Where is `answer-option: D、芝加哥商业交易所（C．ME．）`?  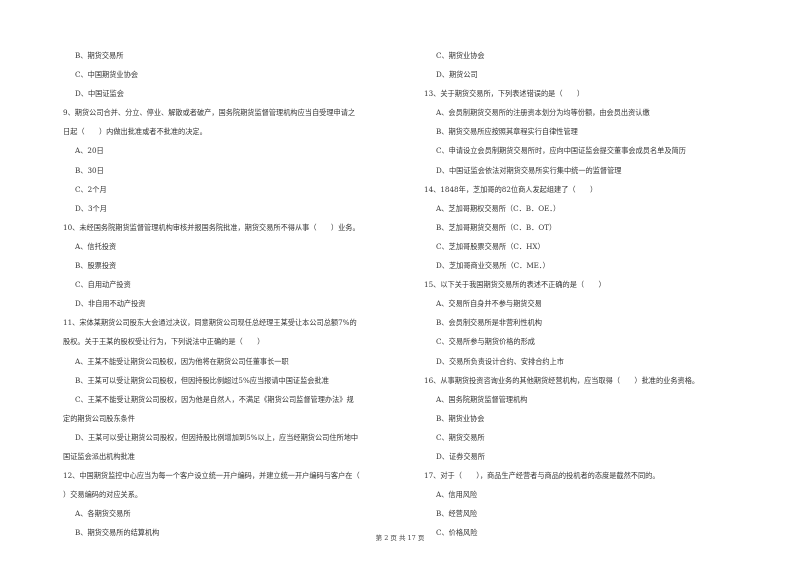
answer-option: D、芝加哥商业交易所（C．ME．） is located at coordinates (493, 266).